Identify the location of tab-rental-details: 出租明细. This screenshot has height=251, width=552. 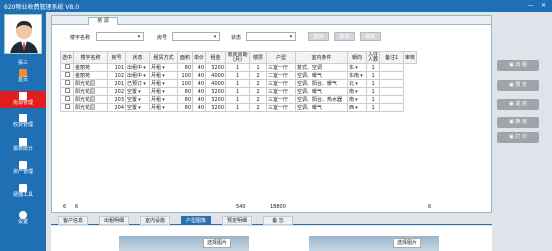
(114, 220).